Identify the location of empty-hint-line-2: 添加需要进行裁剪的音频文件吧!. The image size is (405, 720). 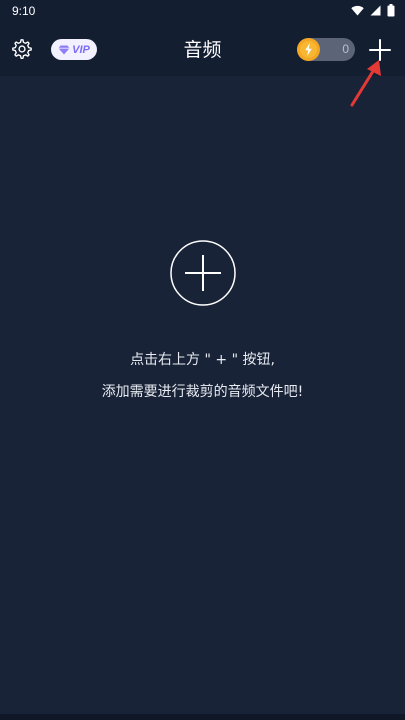
(202, 392).